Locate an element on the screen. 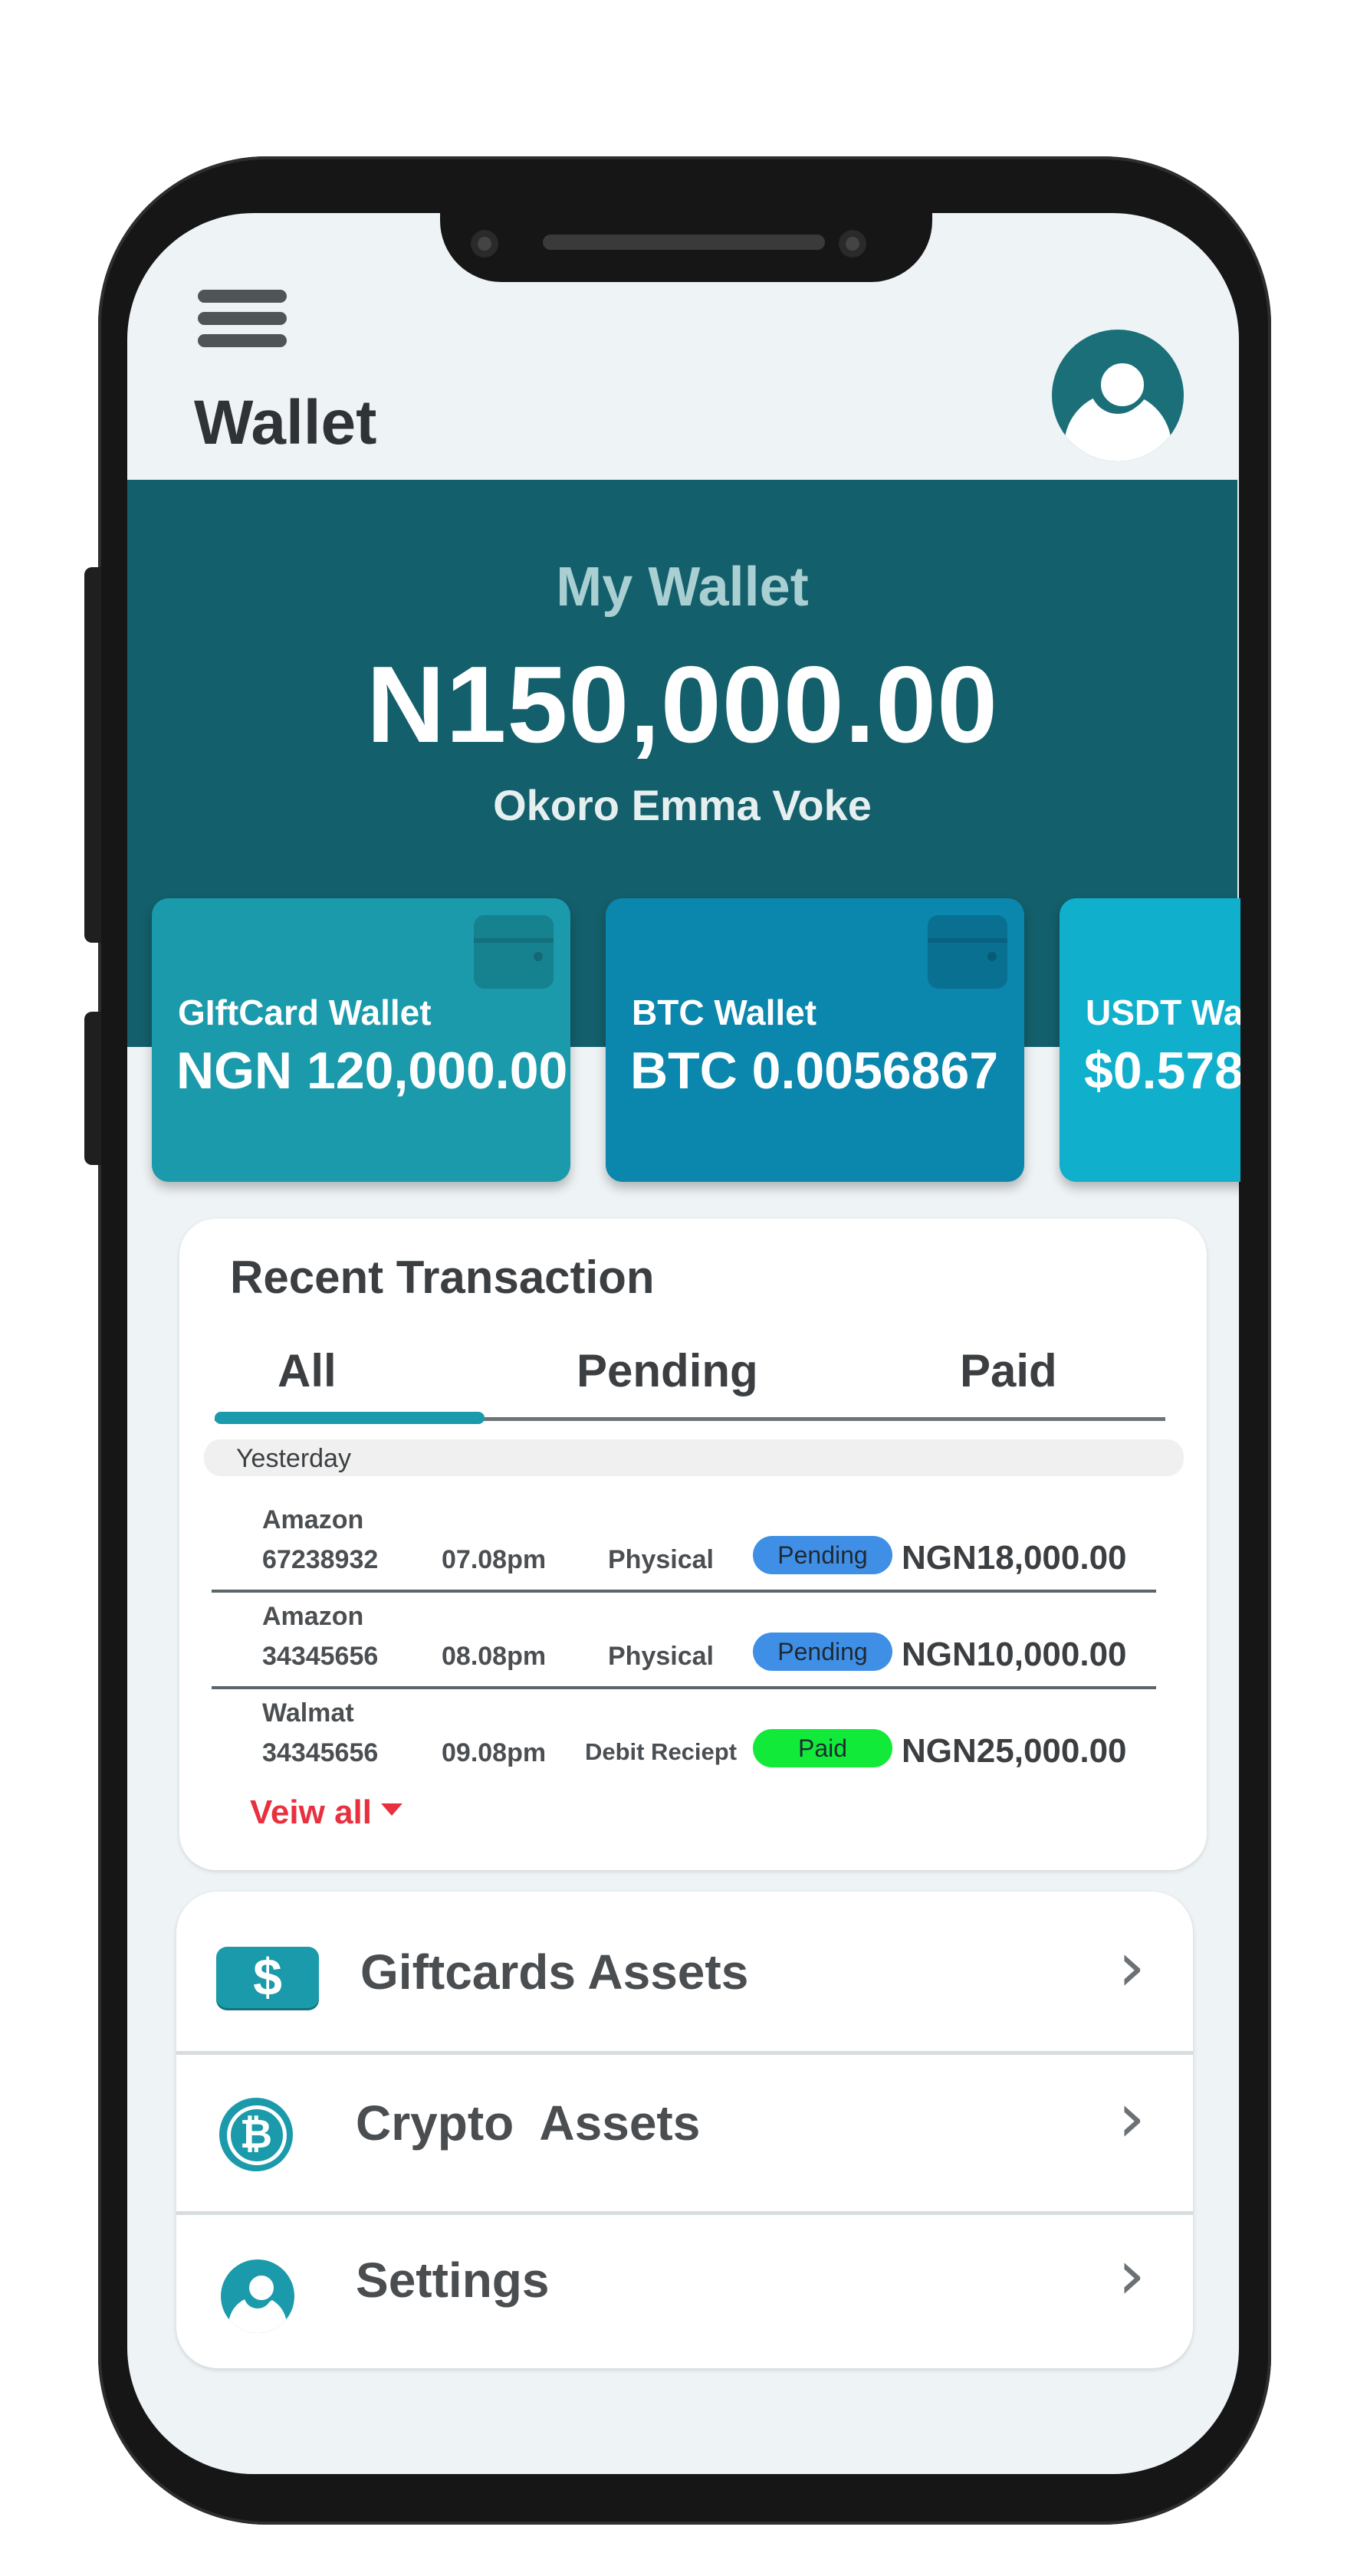  status-badge: Paid is located at coordinates (823, 1748).